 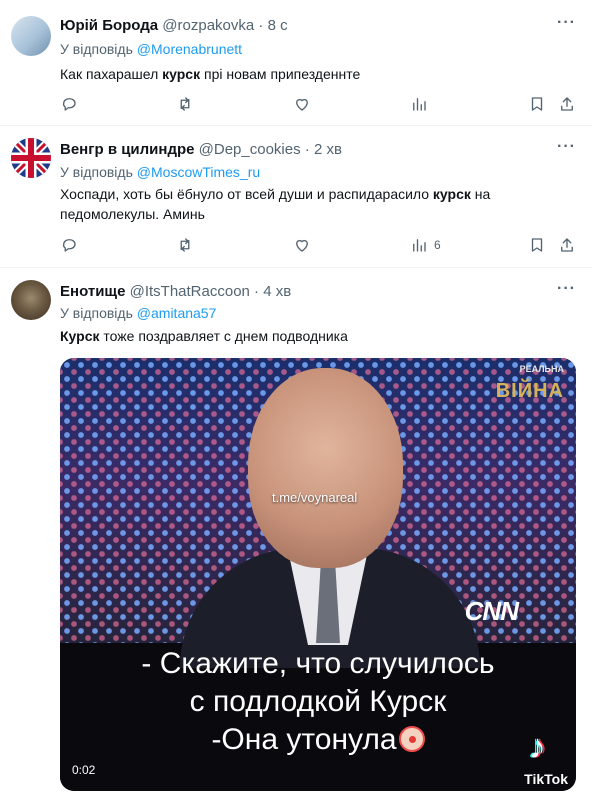 I want to click on reply-context: У відповідь @amitana57, so click(x=138, y=313).